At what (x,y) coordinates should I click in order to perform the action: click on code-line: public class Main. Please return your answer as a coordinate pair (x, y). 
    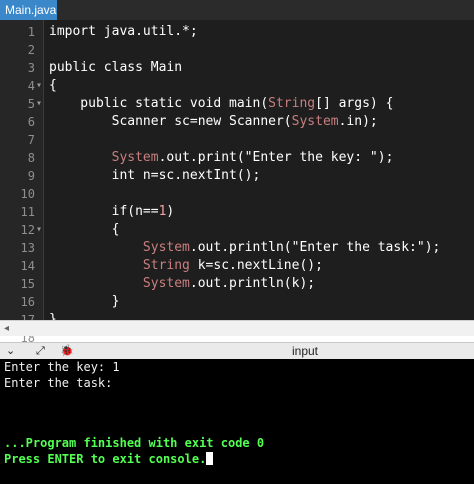
    Looking at the image, I should click on (115, 68).